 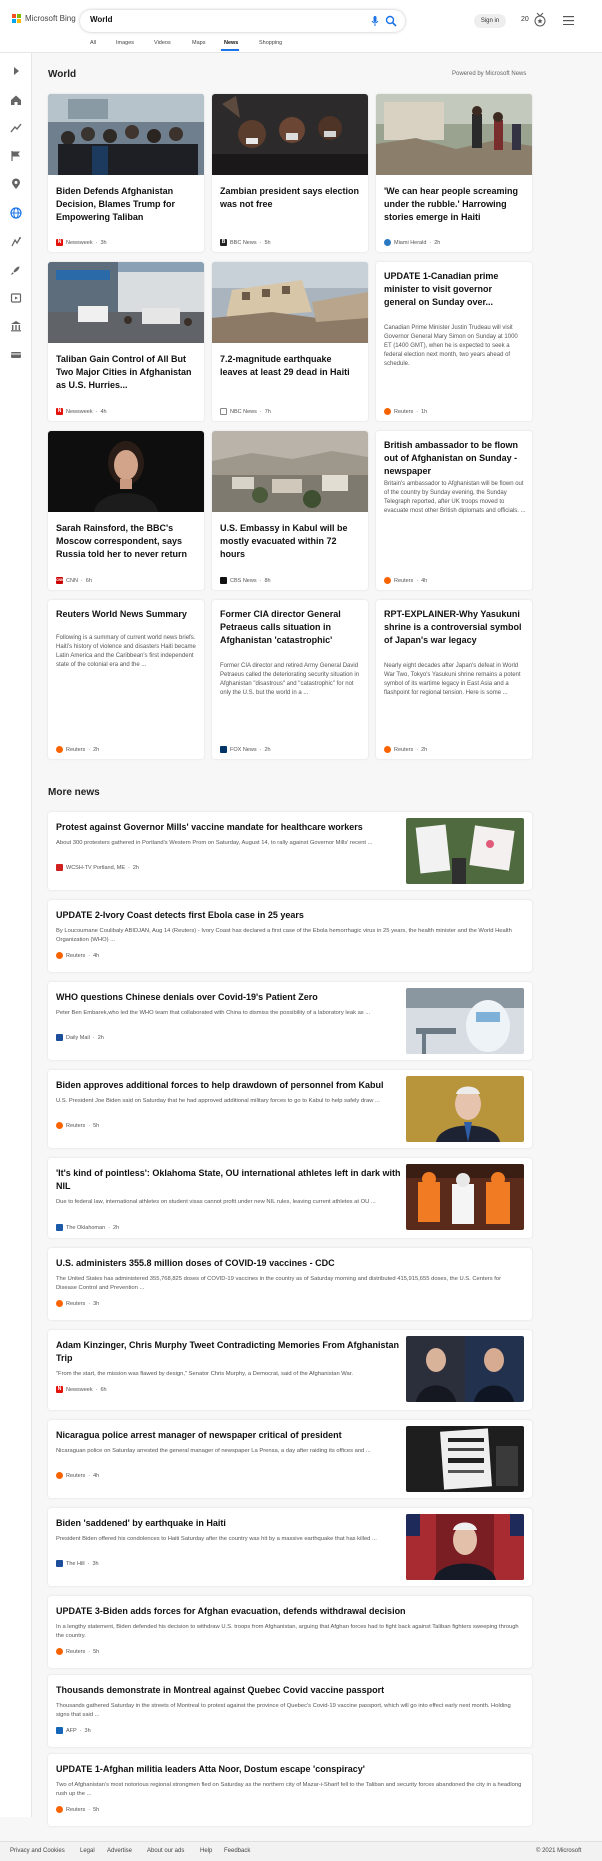 What do you see at coordinates (119, 1851) in the screenshot?
I see `footer-link-advertise: Advertise` at bounding box center [119, 1851].